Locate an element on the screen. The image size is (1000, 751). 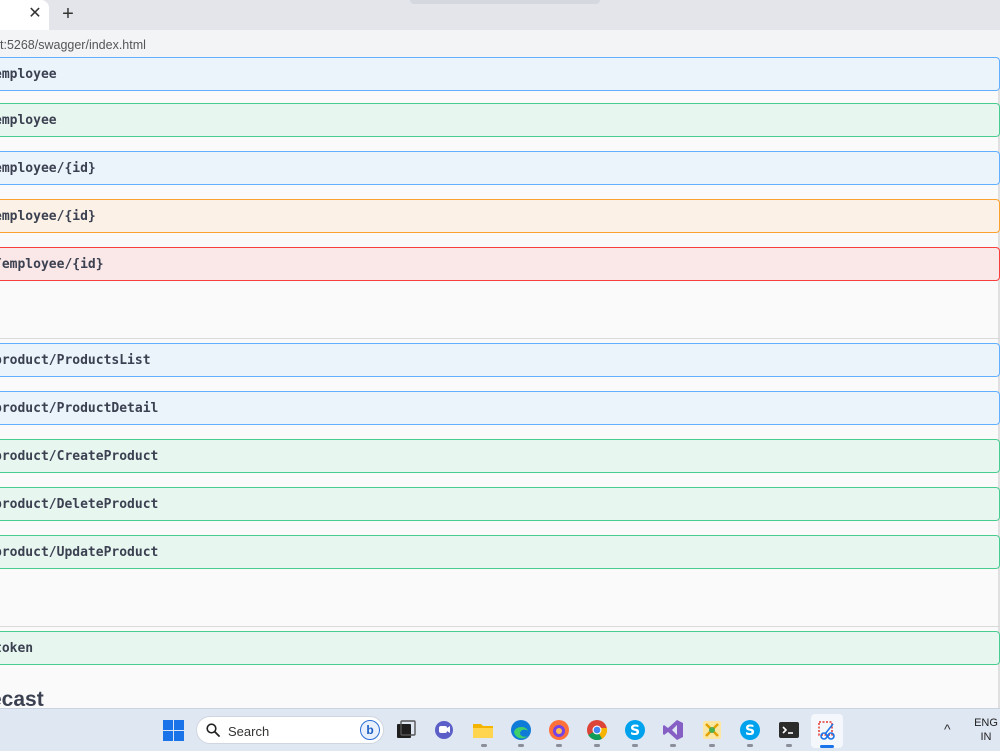
taskbar: Search b S S ^ ENG IN is located at coordinates (500, 729).